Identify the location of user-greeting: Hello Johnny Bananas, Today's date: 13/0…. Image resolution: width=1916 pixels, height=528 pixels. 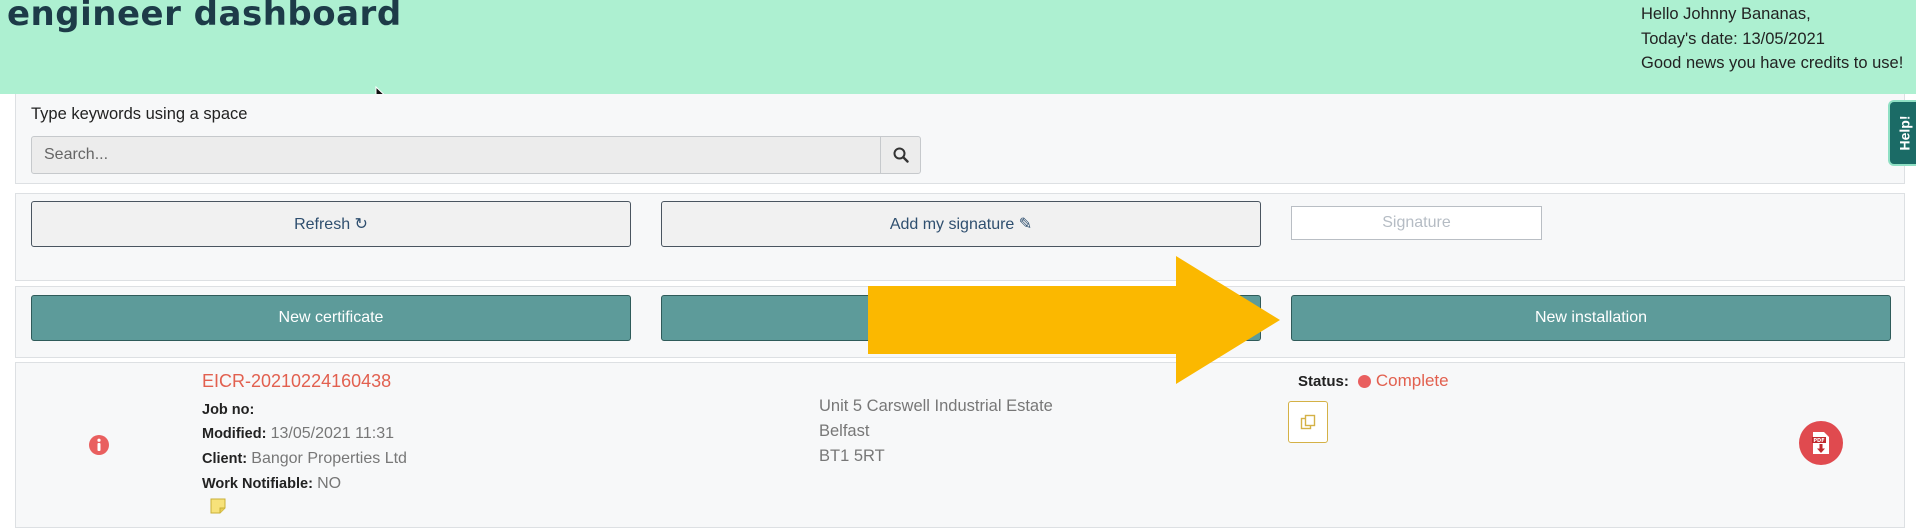
(1772, 39).